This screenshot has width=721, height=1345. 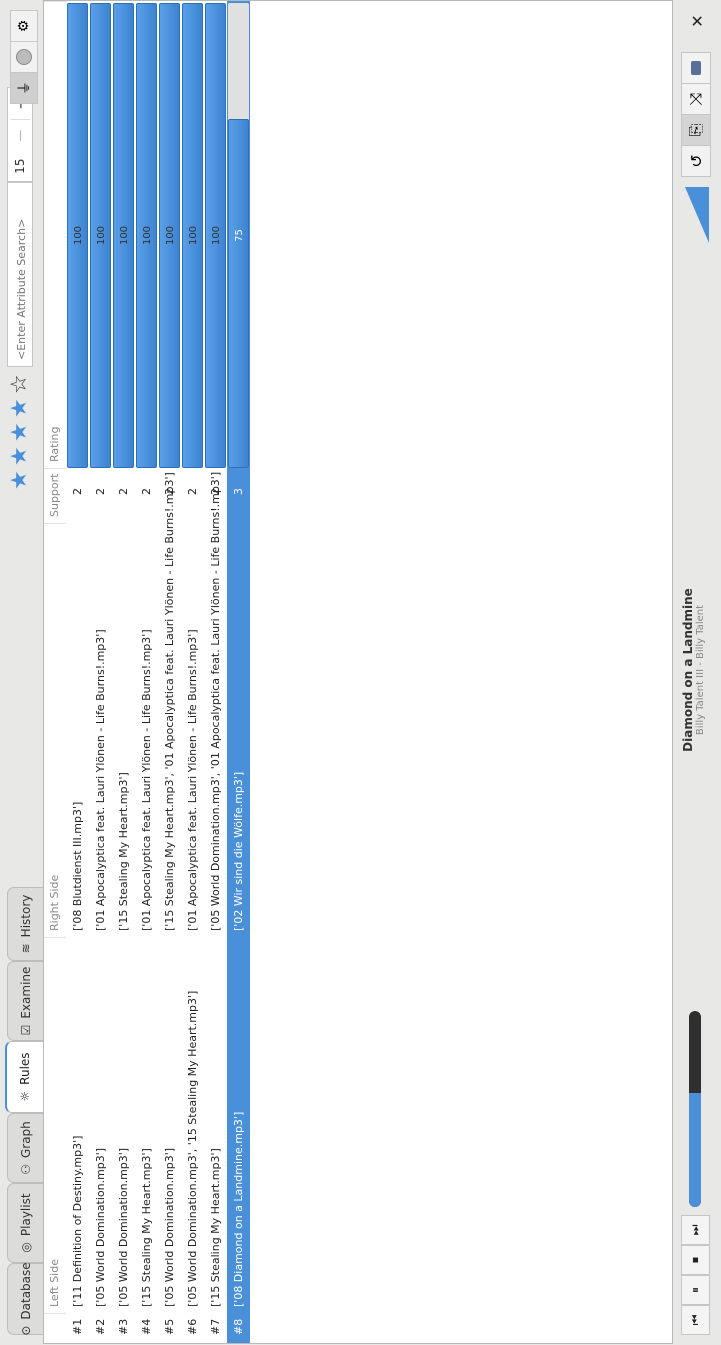 I want to click on lock-button: ⏚, so click(x=24, y=88).